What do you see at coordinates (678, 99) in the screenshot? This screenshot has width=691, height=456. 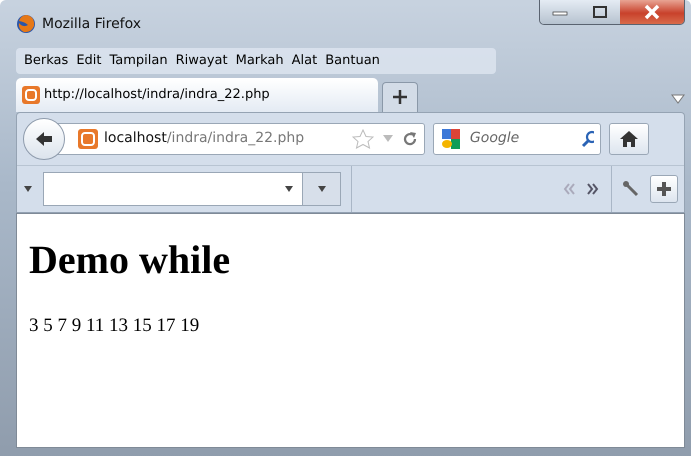 I see `tab-list-icon` at bounding box center [678, 99].